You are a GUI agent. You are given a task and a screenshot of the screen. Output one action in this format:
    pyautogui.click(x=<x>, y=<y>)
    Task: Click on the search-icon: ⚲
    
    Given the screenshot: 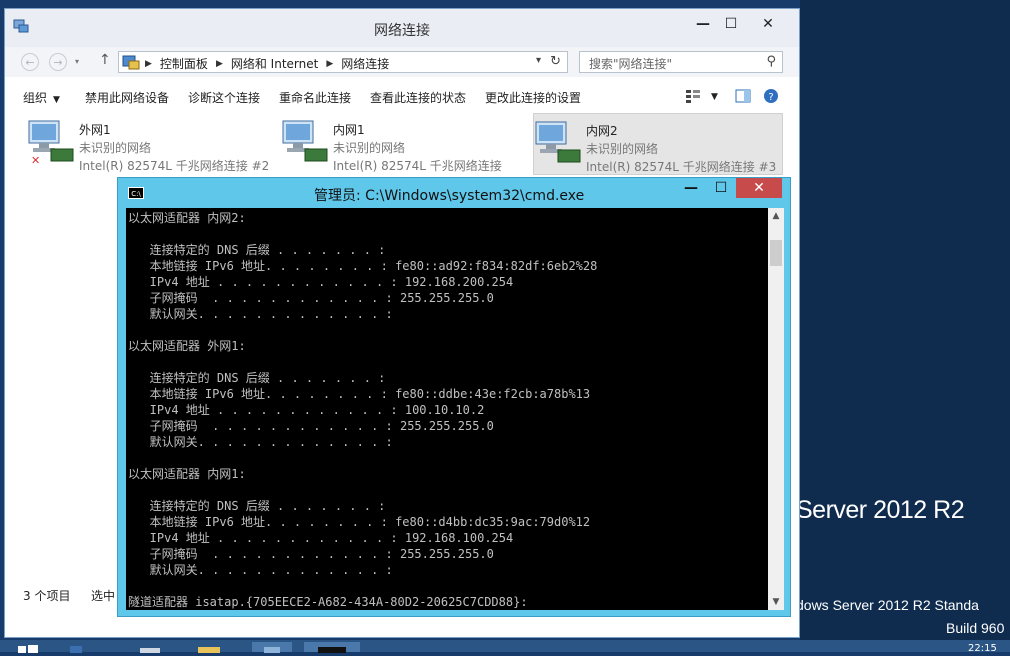 What is the action you would take?
    pyautogui.click(x=771, y=61)
    